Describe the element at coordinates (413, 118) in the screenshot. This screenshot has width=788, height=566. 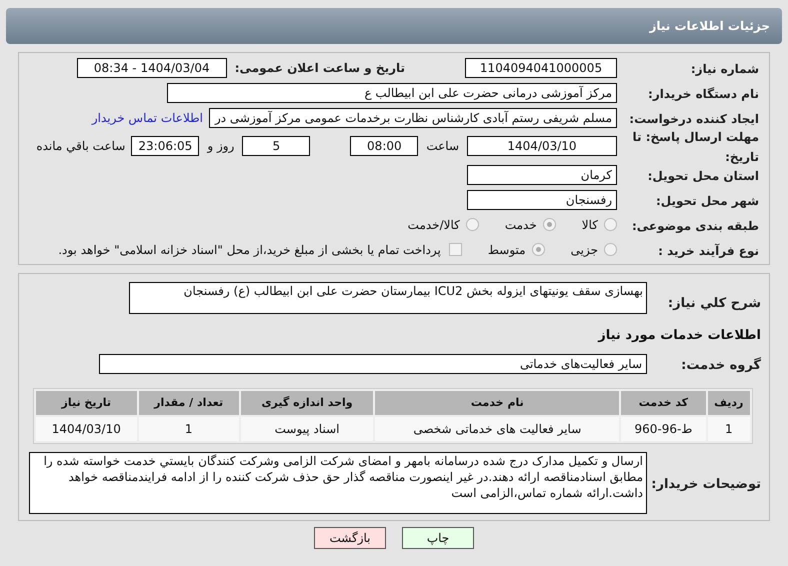
I see `text-field: مسلم شریفی رستم آبادی کارشناس نظارت برخدمات عمومی مرکز آموزشی در` at that location.